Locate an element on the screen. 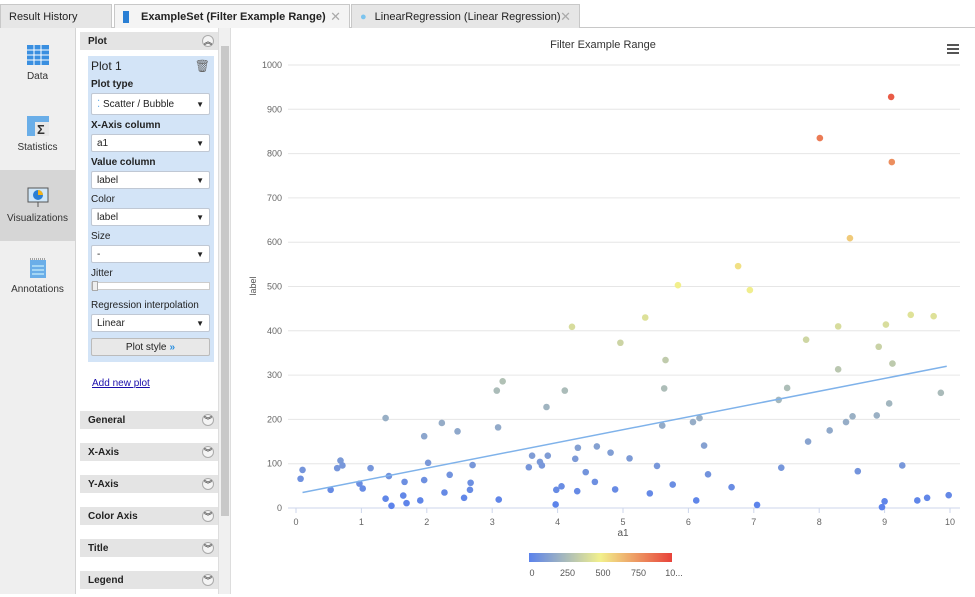  color-select: label ▼ is located at coordinates (150, 217).